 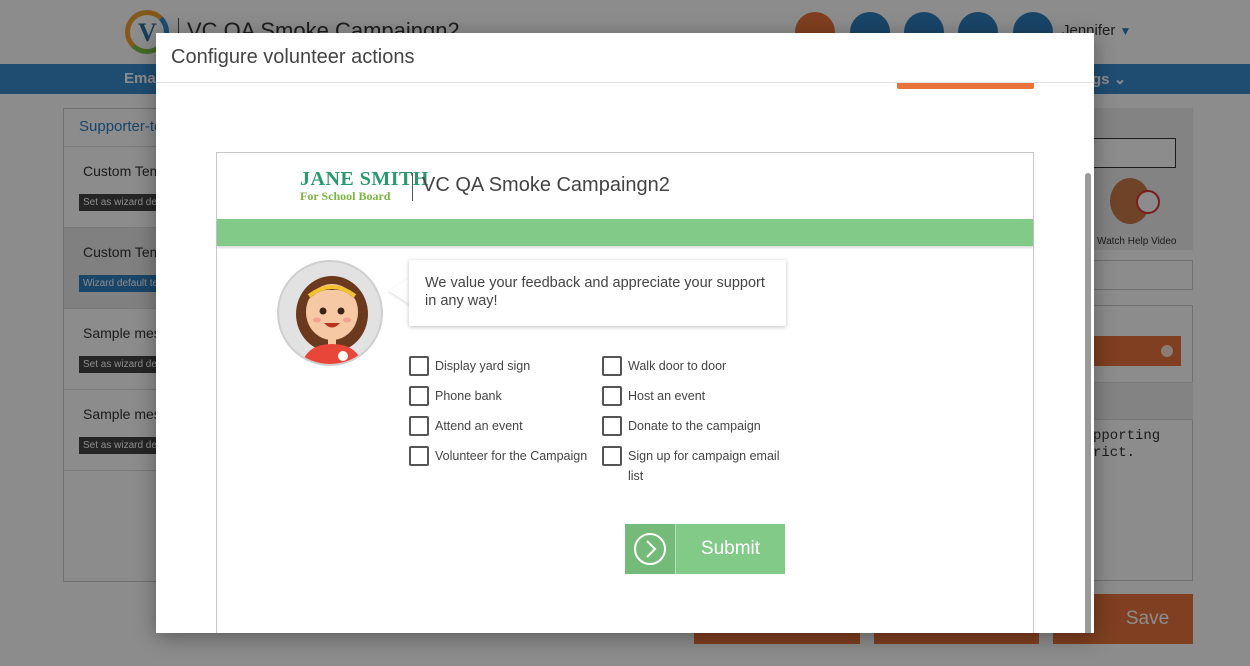 I want to click on submit-button: Submit, so click(x=705, y=549).